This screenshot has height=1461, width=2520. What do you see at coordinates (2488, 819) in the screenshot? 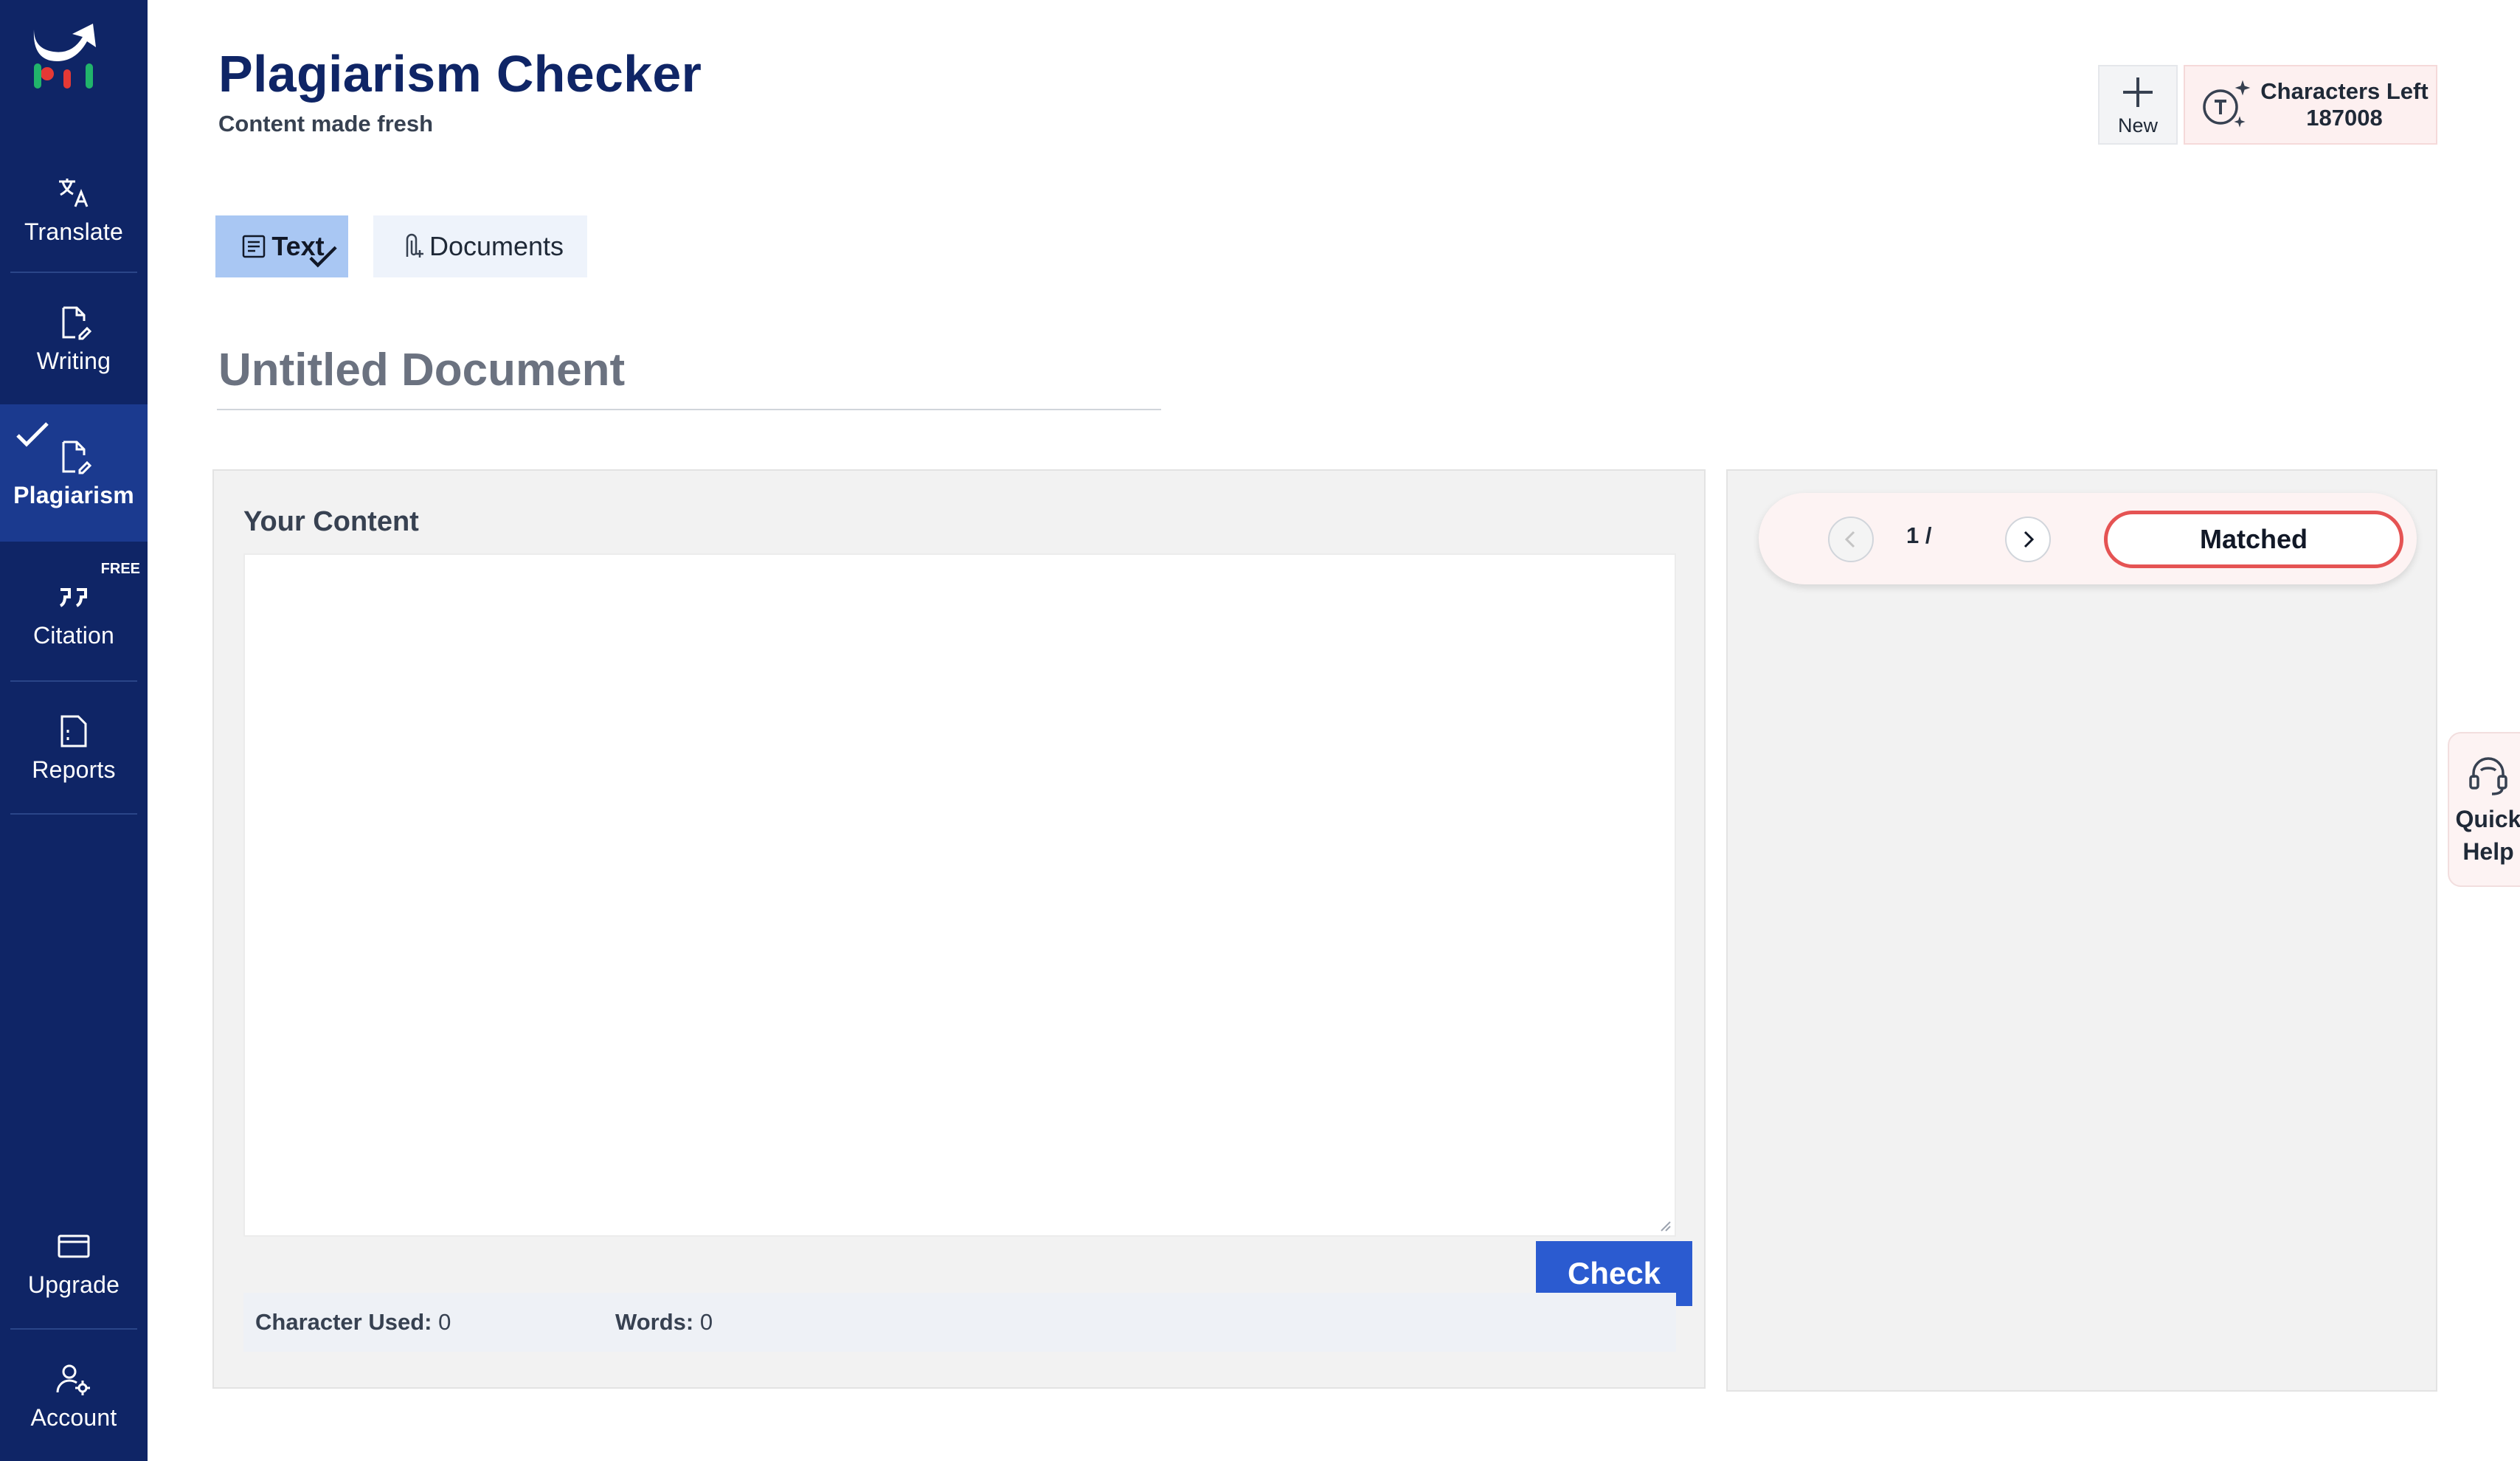
I see `quick-help-line1: Quick` at bounding box center [2488, 819].